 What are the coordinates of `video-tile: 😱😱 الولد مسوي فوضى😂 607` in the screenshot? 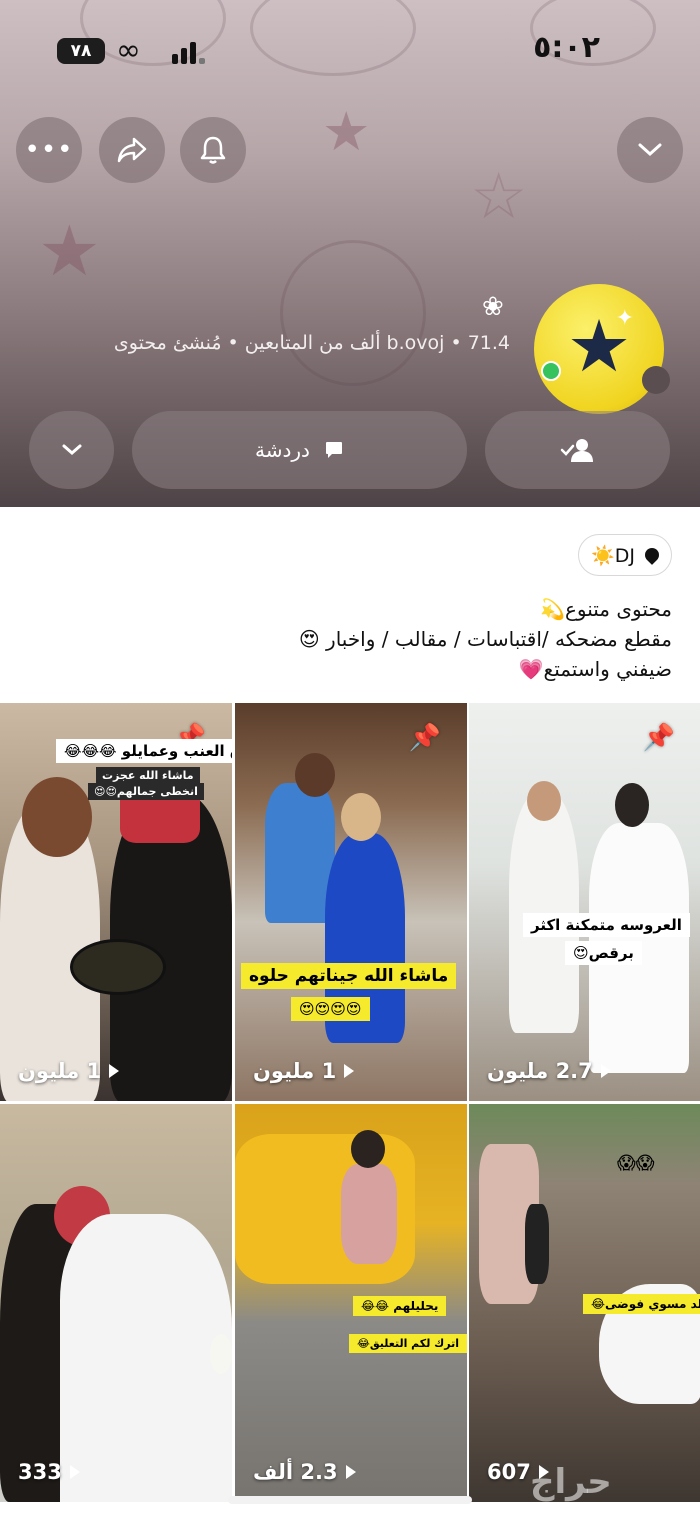 It's located at (584, 1303).